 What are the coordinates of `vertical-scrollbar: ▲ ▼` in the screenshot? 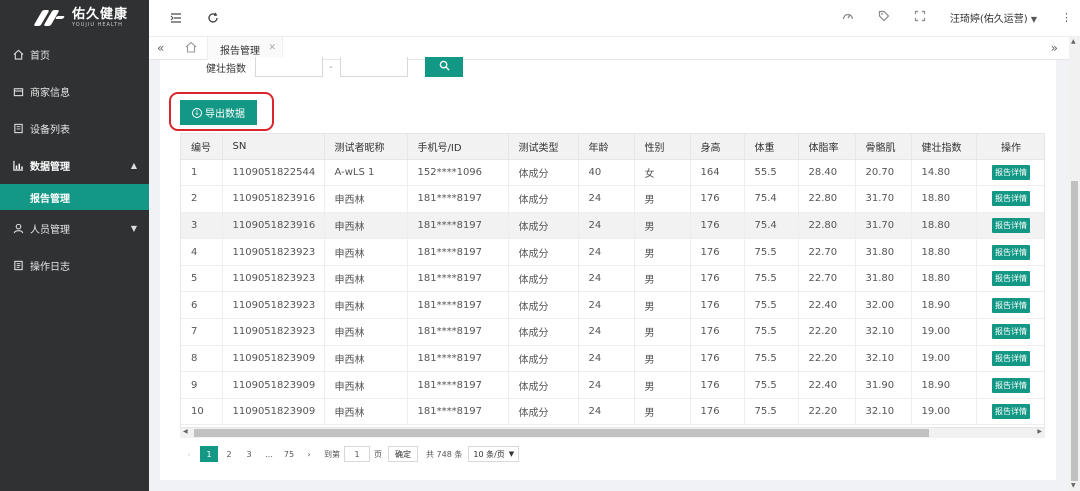 It's located at (1074, 263).